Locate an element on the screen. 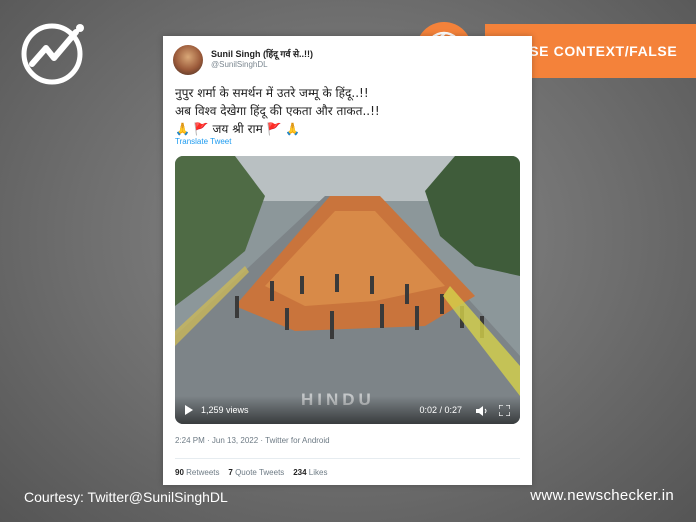  likes-link: 234 Likes is located at coordinates (310, 472).